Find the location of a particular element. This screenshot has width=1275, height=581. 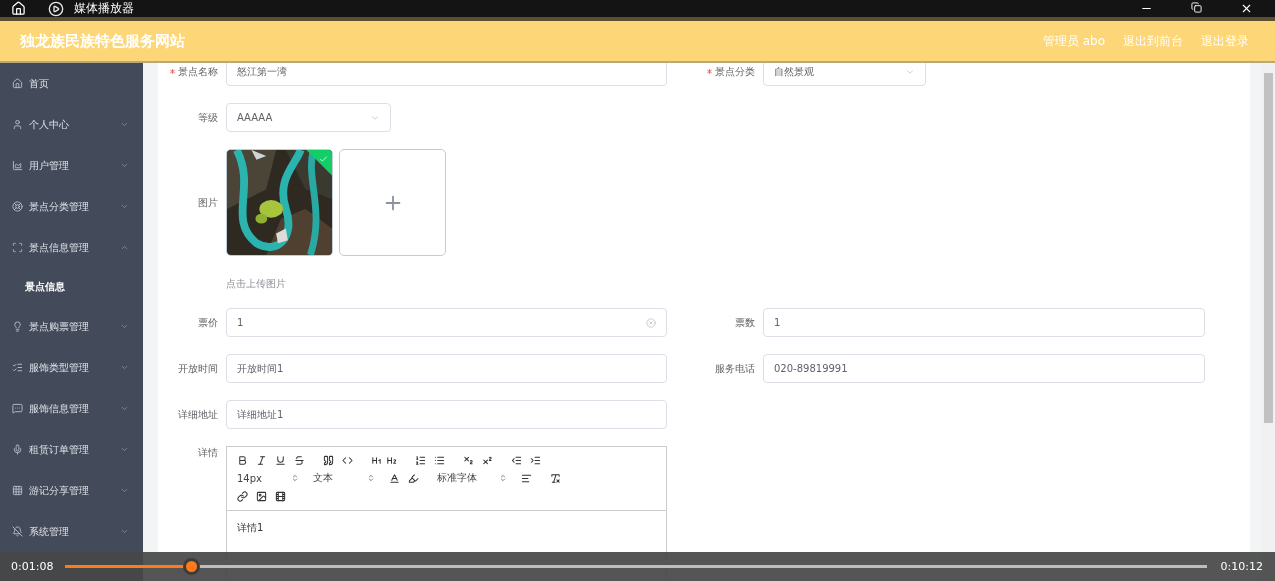

play-logo-icon is located at coordinates (56, 8).